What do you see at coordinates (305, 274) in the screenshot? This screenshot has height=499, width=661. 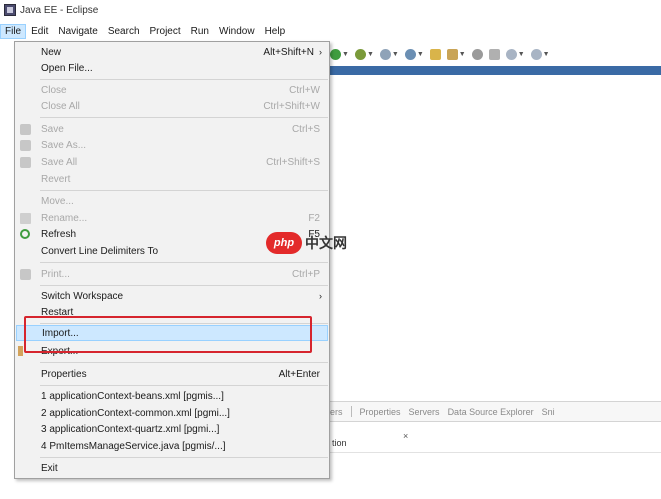 I see `menu-item-shortcut: Ctrl+P` at bounding box center [305, 274].